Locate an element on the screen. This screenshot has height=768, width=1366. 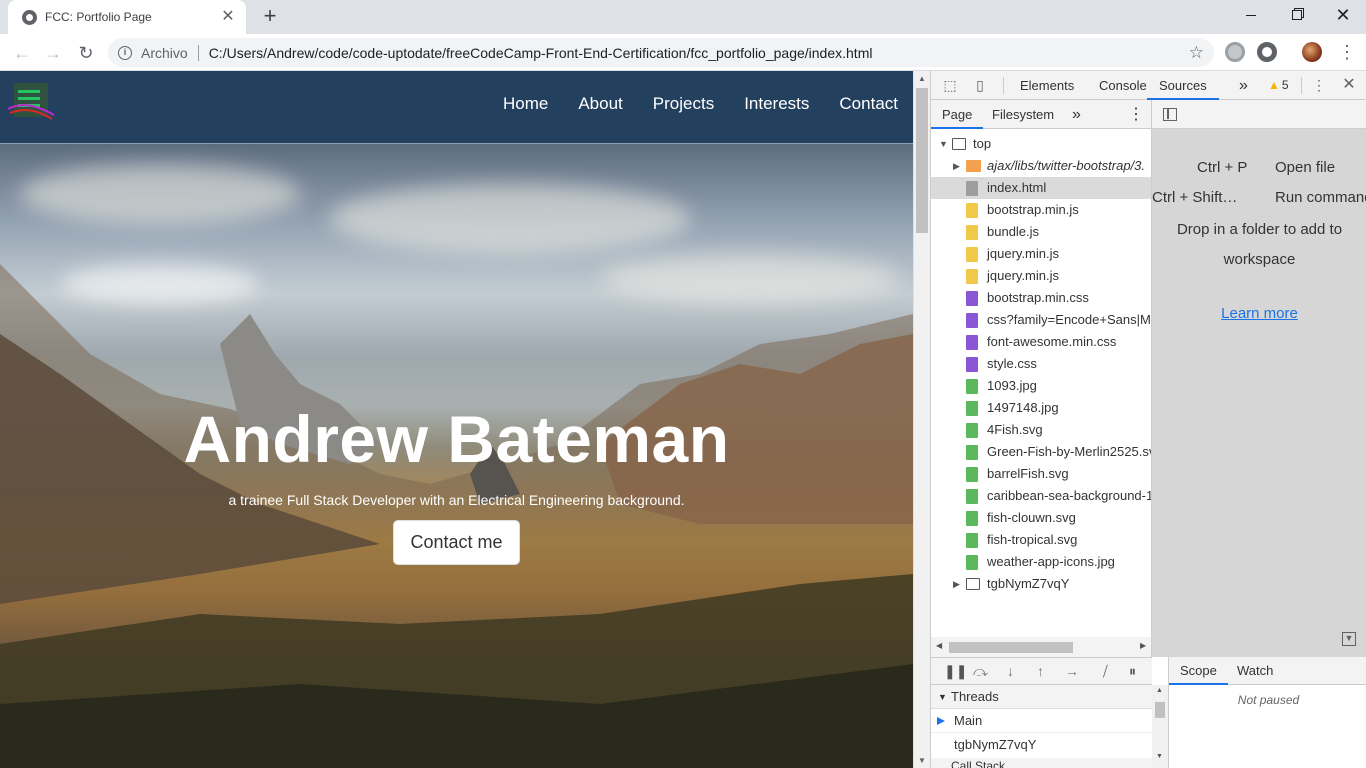
more-subtabs-icon: » is located at coordinates (1076, 114).